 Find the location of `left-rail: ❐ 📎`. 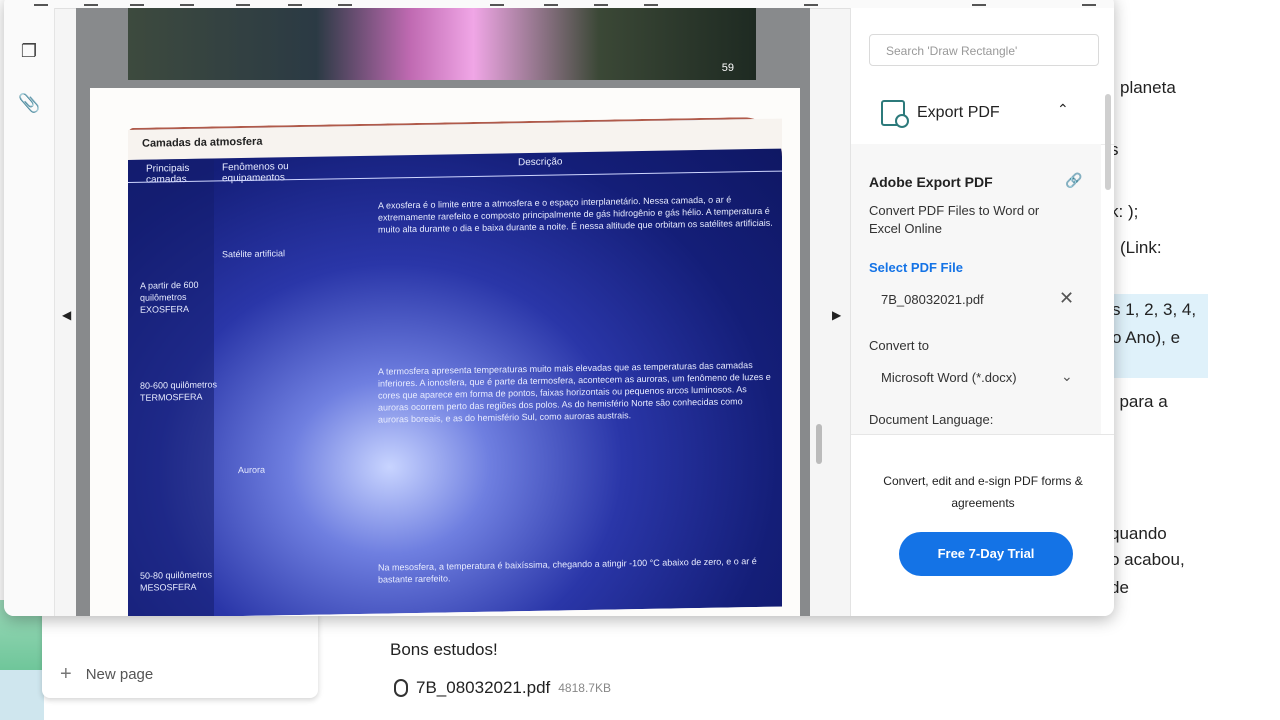

left-rail: ❐ 📎 is located at coordinates (29, 312).